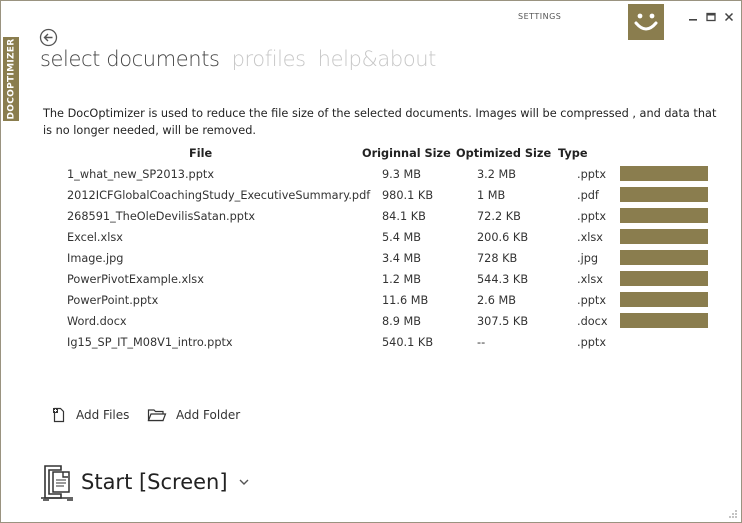 The width and height of the screenshot is (742, 523). What do you see at coordinates (95, 237) in the screenshot?
I see `file-name: Excel.xlsx` at bounding box center [95, 237].